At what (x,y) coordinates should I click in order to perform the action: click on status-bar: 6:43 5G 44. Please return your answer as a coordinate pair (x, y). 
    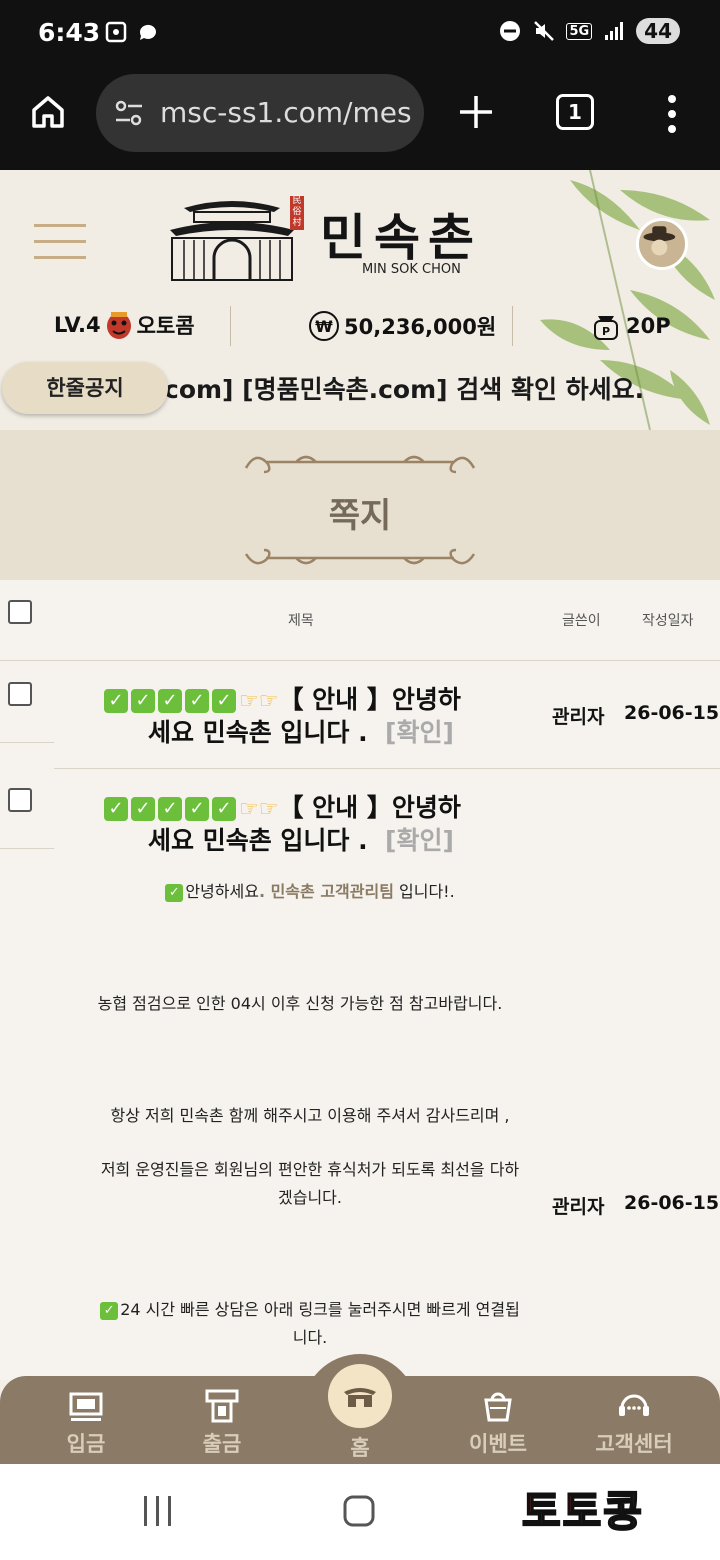
    Looking at the image, I should click on (360, 33).